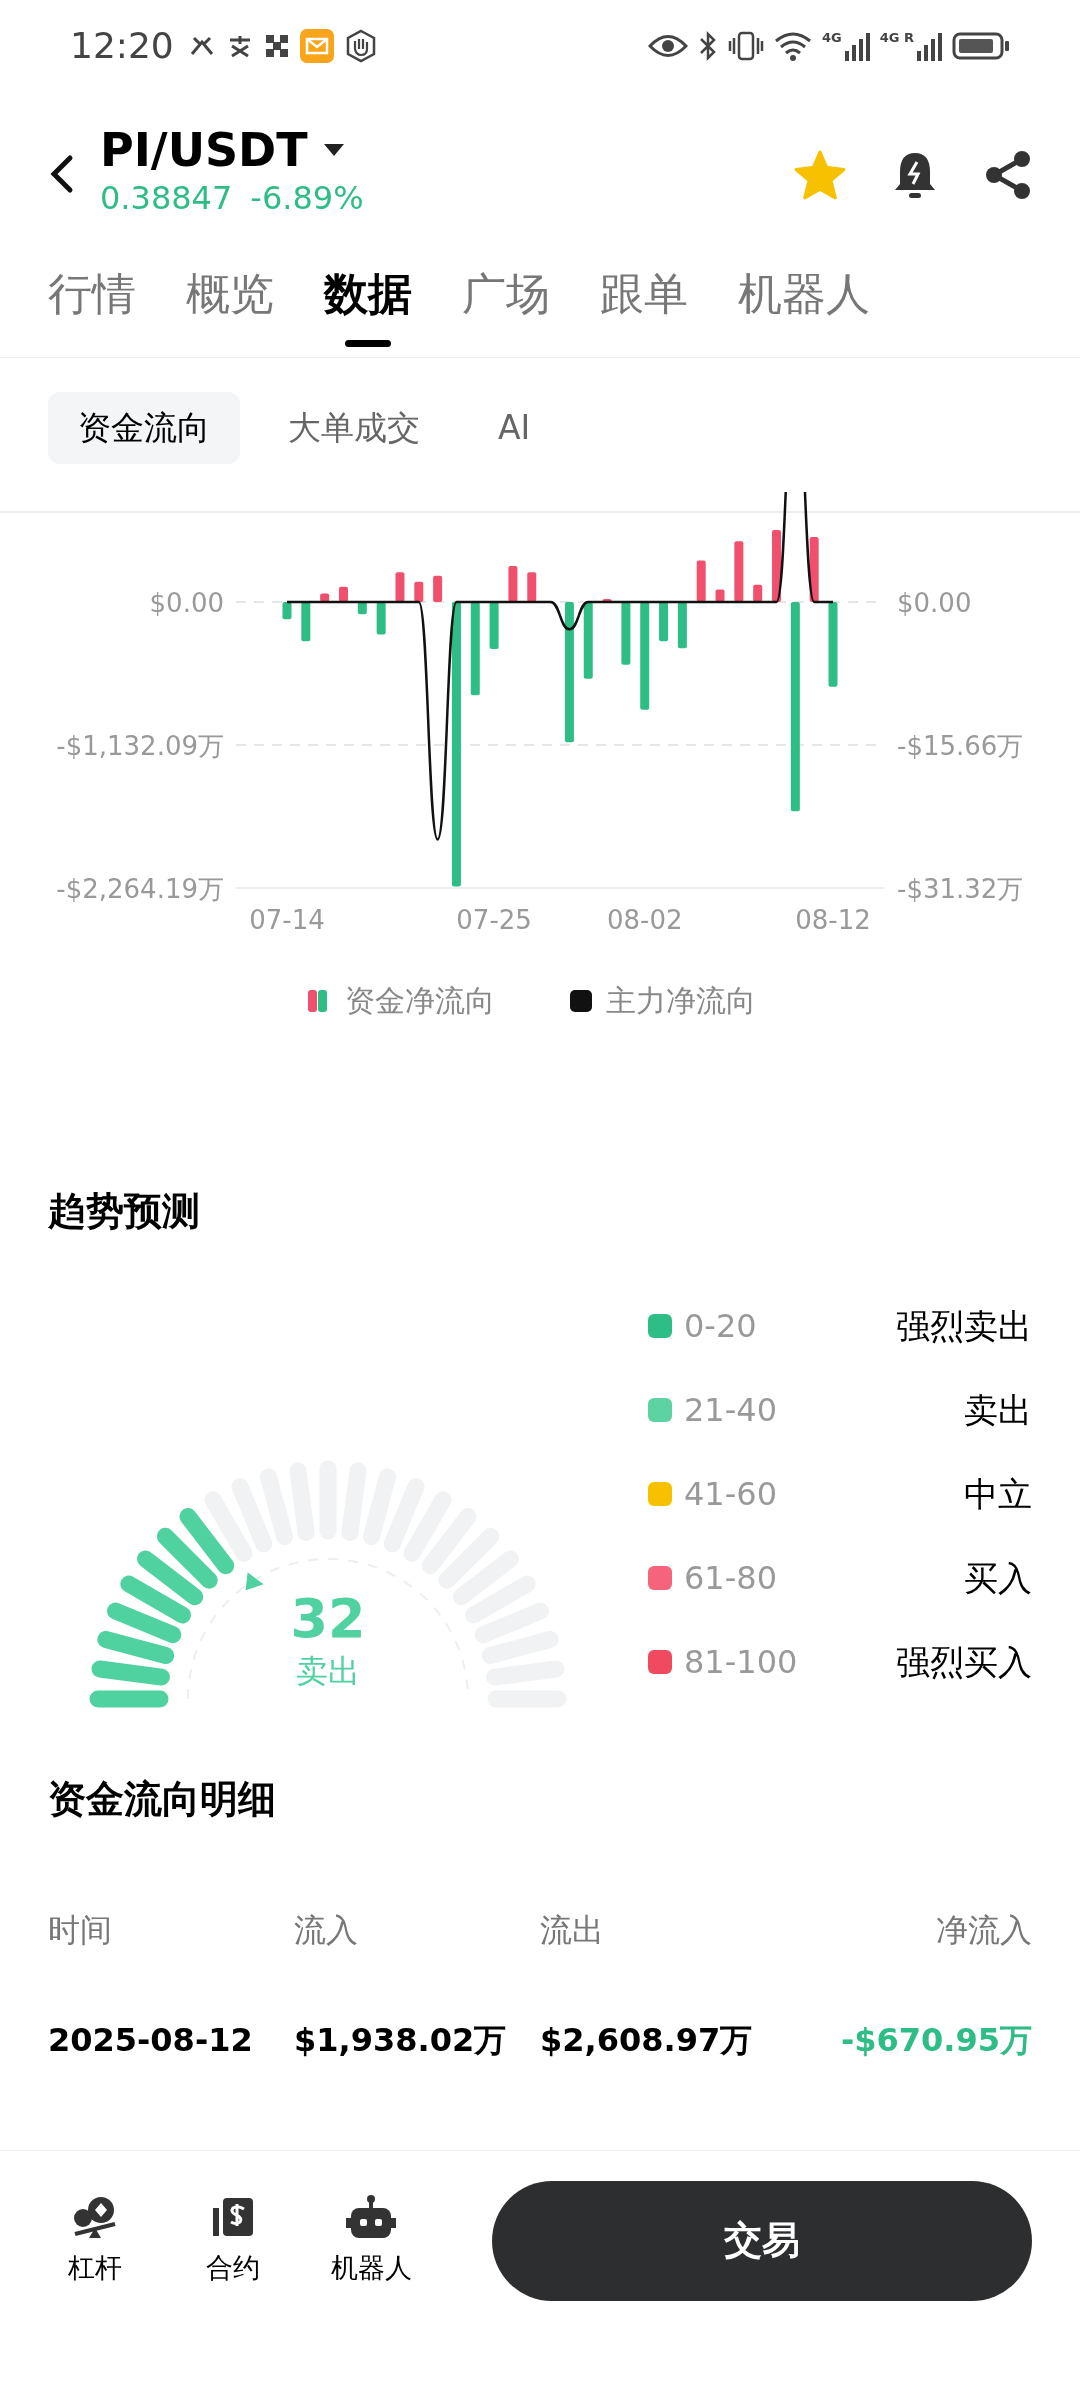 This screenshot has width=1080, height=2400. Describe the element at coordinates (151, 2040) in the screenshot. I see `table-cell-text: 2025-08-12` at that location.